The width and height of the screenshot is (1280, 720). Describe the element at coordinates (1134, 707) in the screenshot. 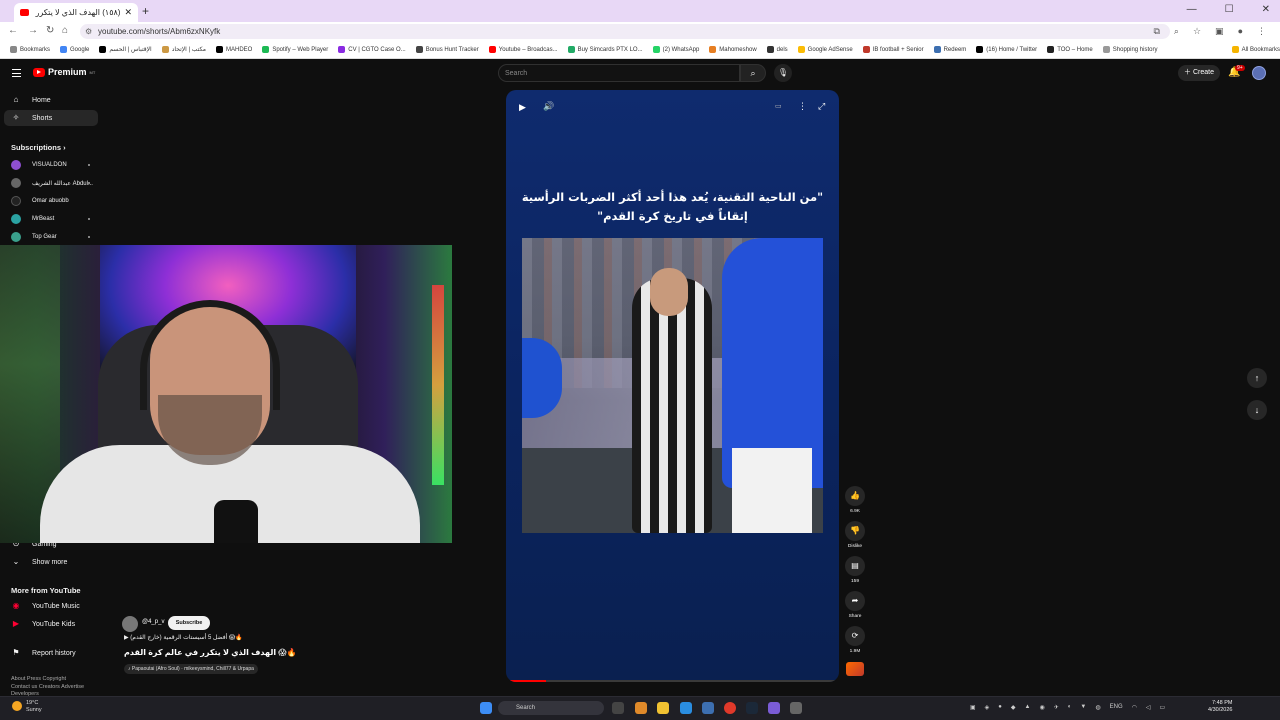

I see `wifi-icon: ◠` at that location.